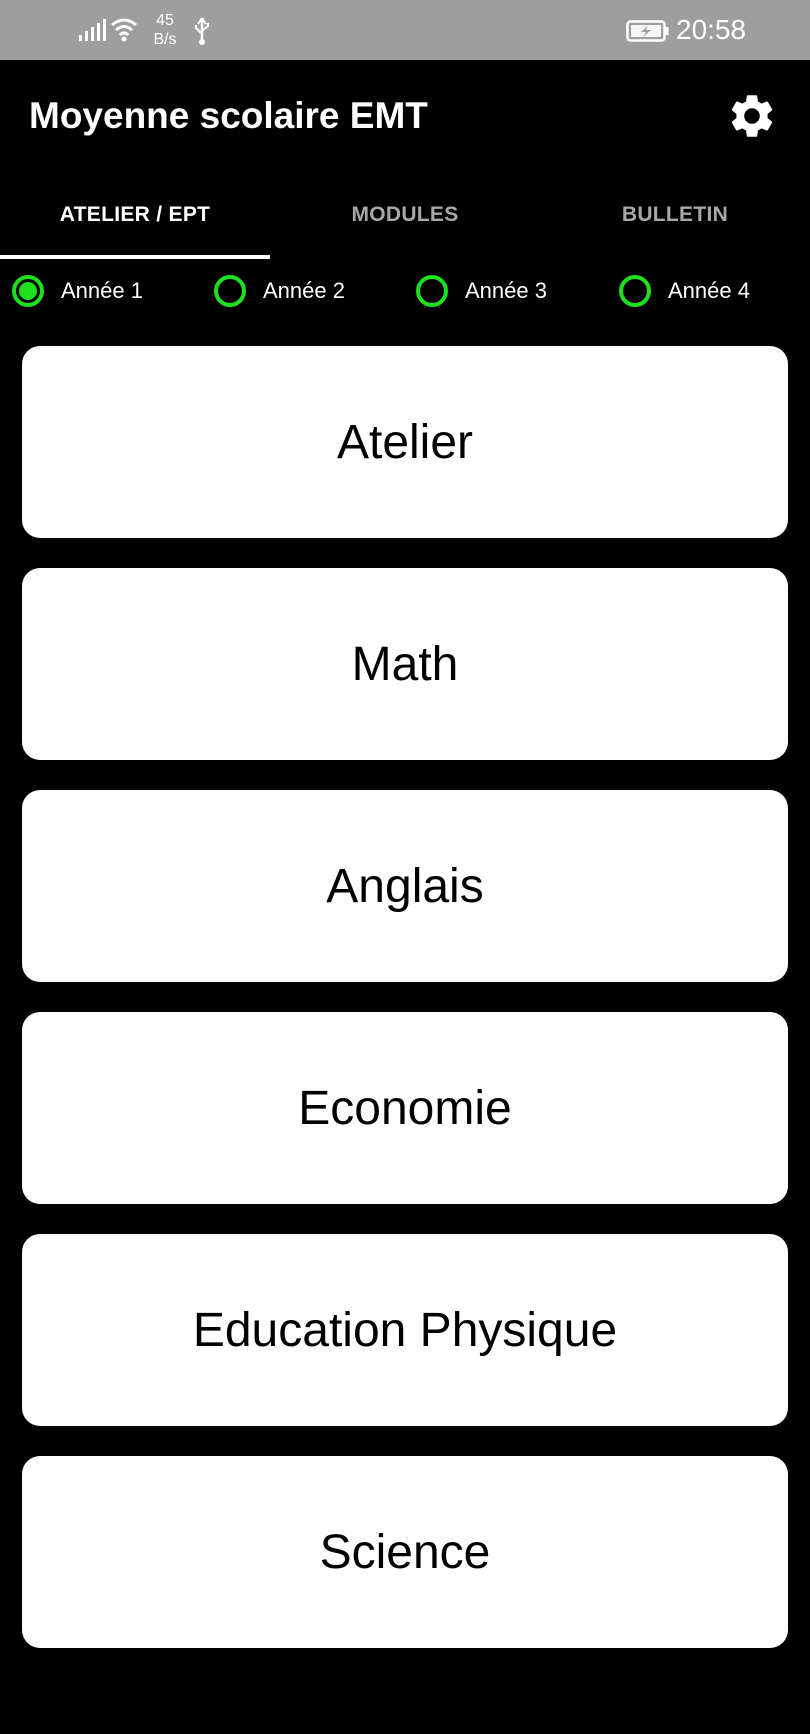  I want to click on module-label: Anglais, so click(405, 886).